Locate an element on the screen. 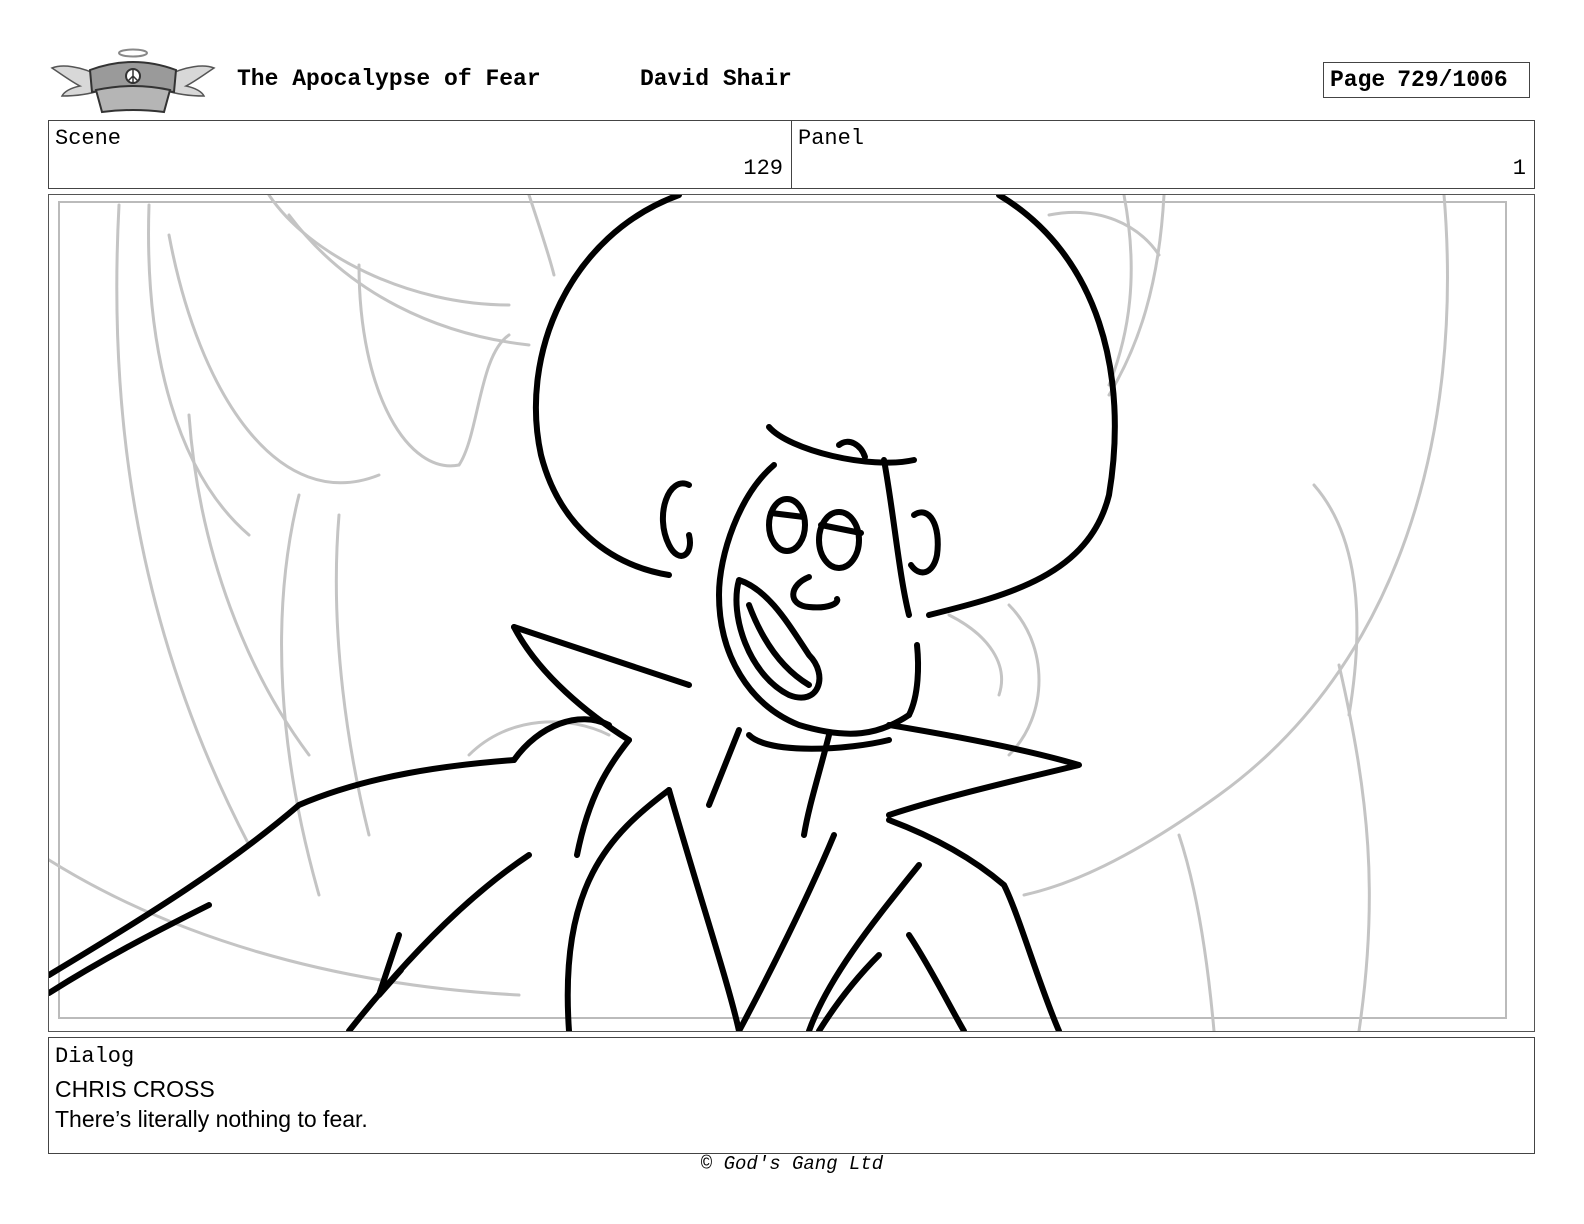 This screenshot has width=1584, height=1224. page-indicator: Page 729/1006 is located at coordinates (1426, 80).